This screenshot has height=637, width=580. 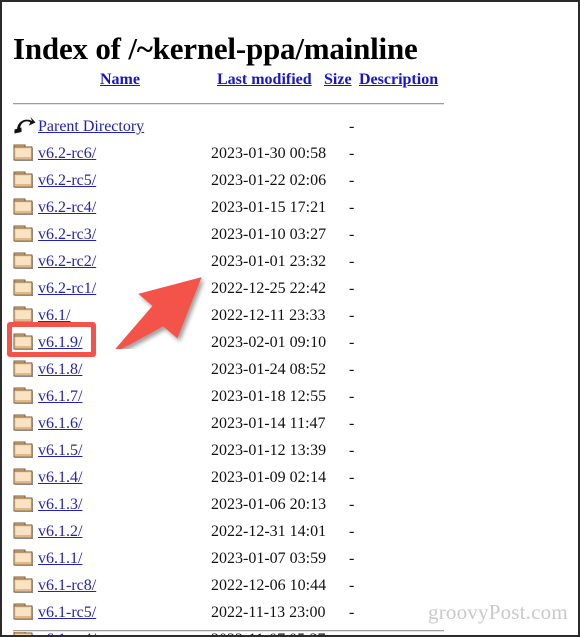 What do you see at coordinates (338, 80) in the screenshot?
I see `column-header-size: Size` at bounding box center [338, 80].